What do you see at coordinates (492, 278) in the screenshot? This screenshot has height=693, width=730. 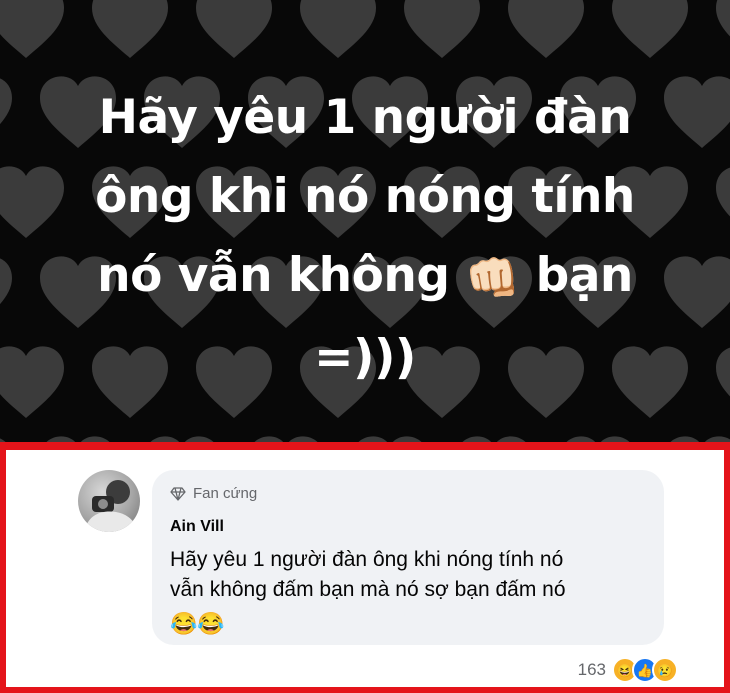 I see `fist-emoji-icon: 👊🏻` at bounding box center [492, 278].